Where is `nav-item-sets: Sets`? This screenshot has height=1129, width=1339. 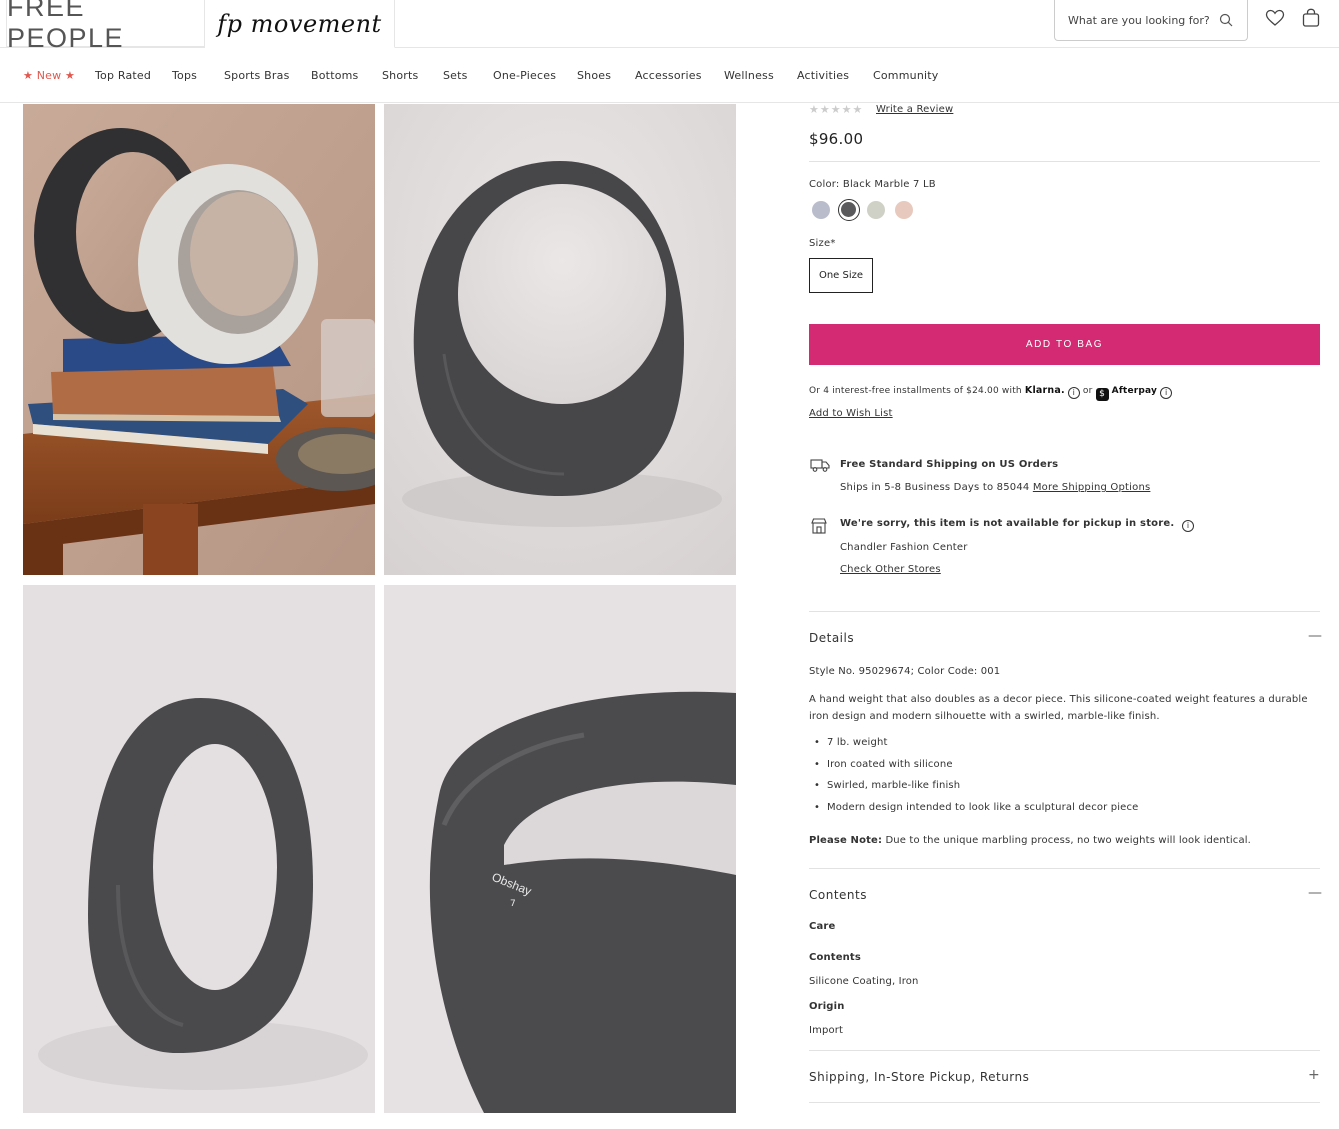
nav-item-sets: Sets is located at coordinates (455, 75).